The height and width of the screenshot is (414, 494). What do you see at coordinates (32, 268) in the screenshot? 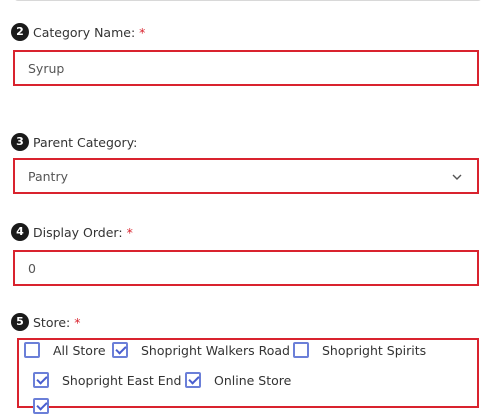
I see `display-order-value: 0` at bounding box center [32, 268].